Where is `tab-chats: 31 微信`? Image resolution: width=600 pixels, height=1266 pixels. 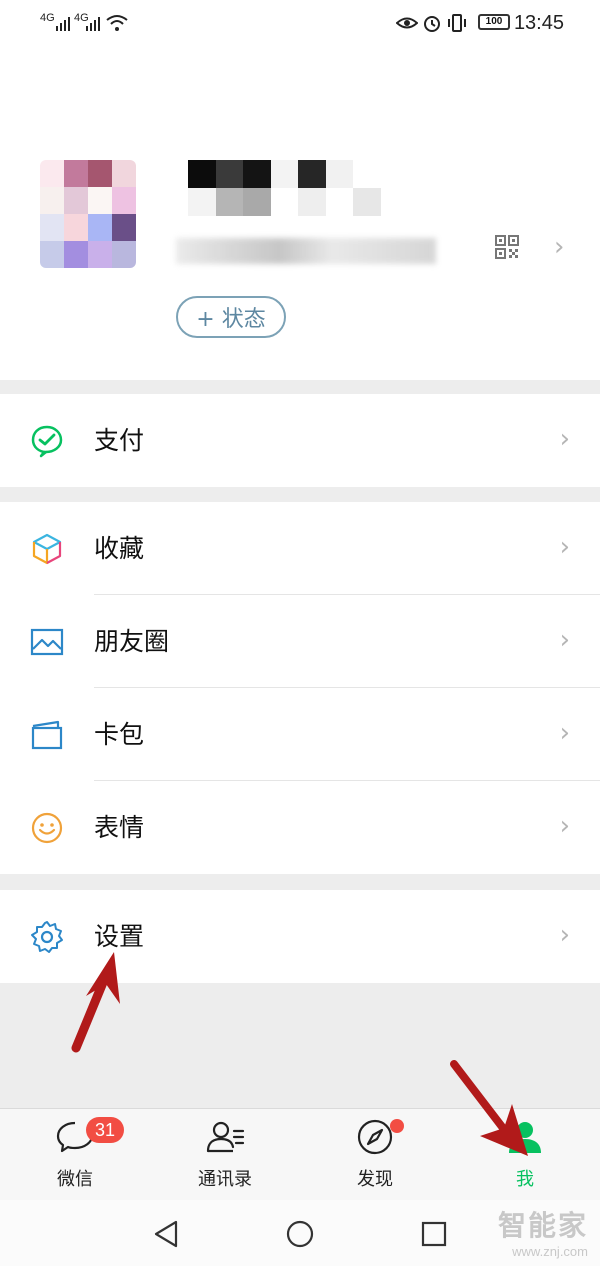
tab-chats: 31 微信 is located at coordinates (75, 1155).